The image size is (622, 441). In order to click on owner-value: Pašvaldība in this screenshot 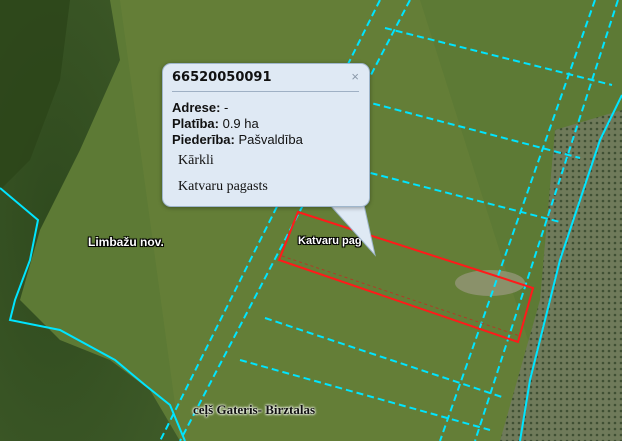, I will do `click(270, 139)`.